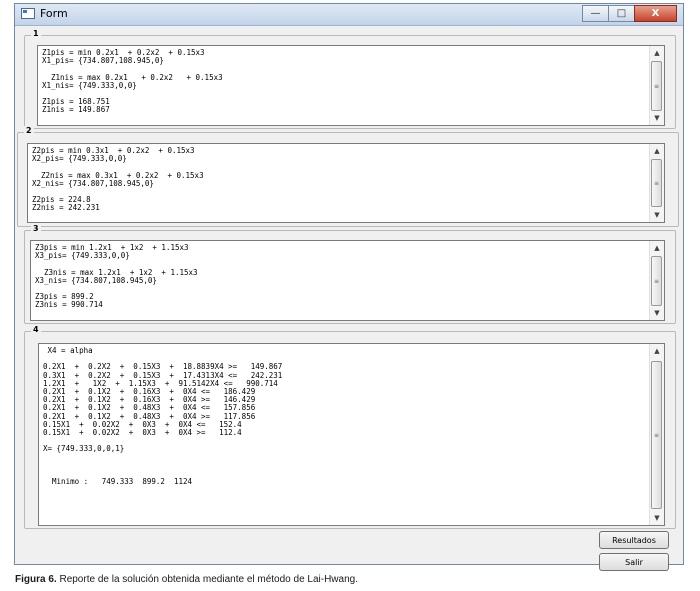 Image resolution: width=700 pixels, height=591 pixels. I want to click on group-2-label: 2, so click(29, 131).